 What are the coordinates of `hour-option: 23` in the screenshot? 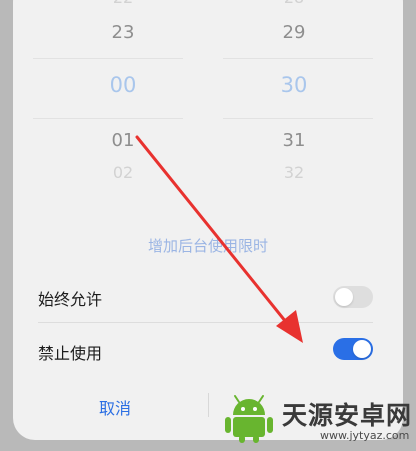 It's located at (123, 32).